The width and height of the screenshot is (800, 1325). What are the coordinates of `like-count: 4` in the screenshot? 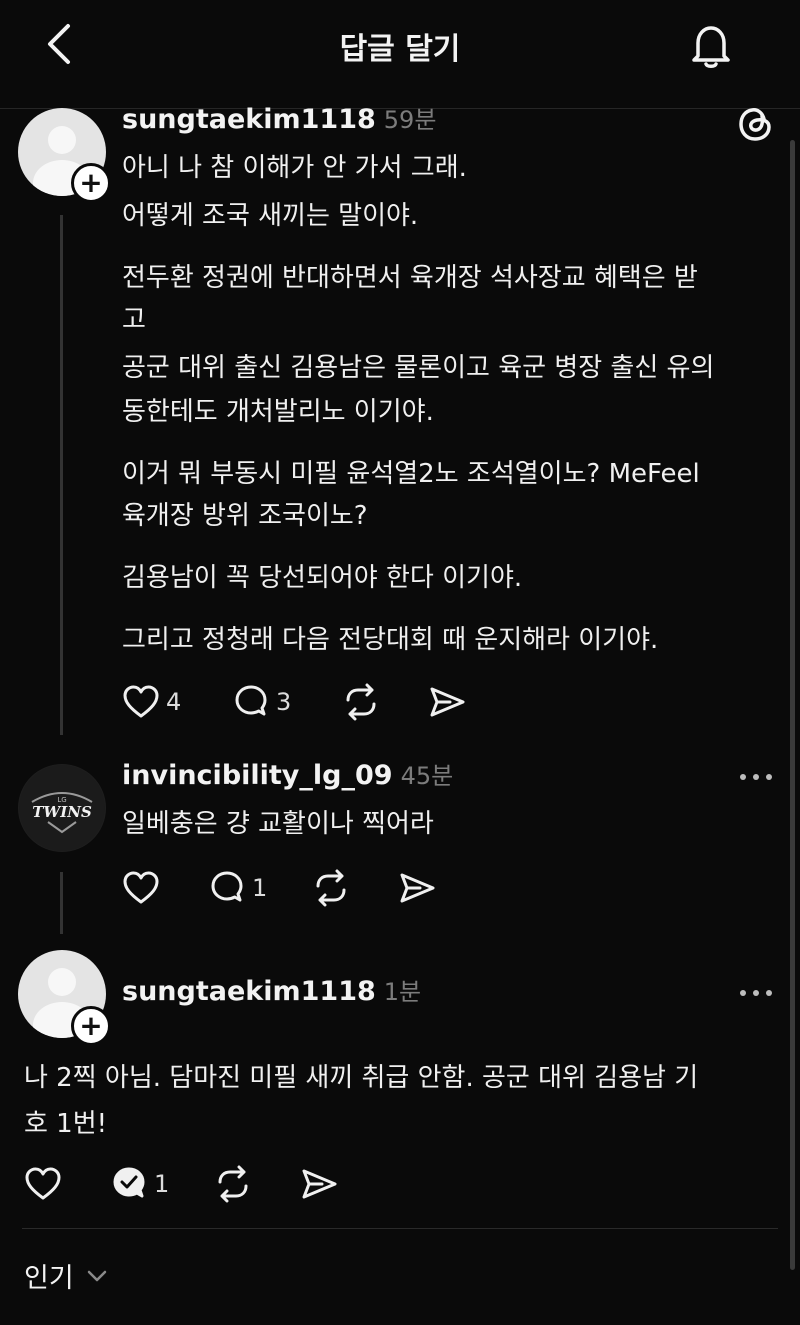 It's located at (174, 702).